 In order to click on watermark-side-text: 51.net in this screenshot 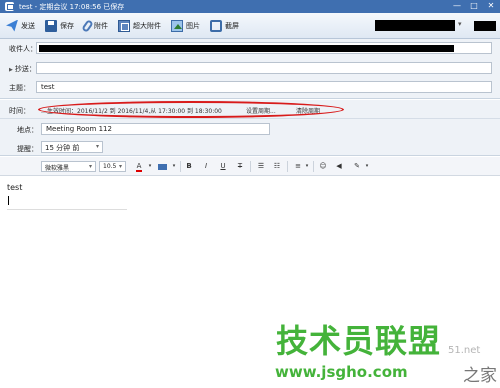, I will do `click(464, 350)`.